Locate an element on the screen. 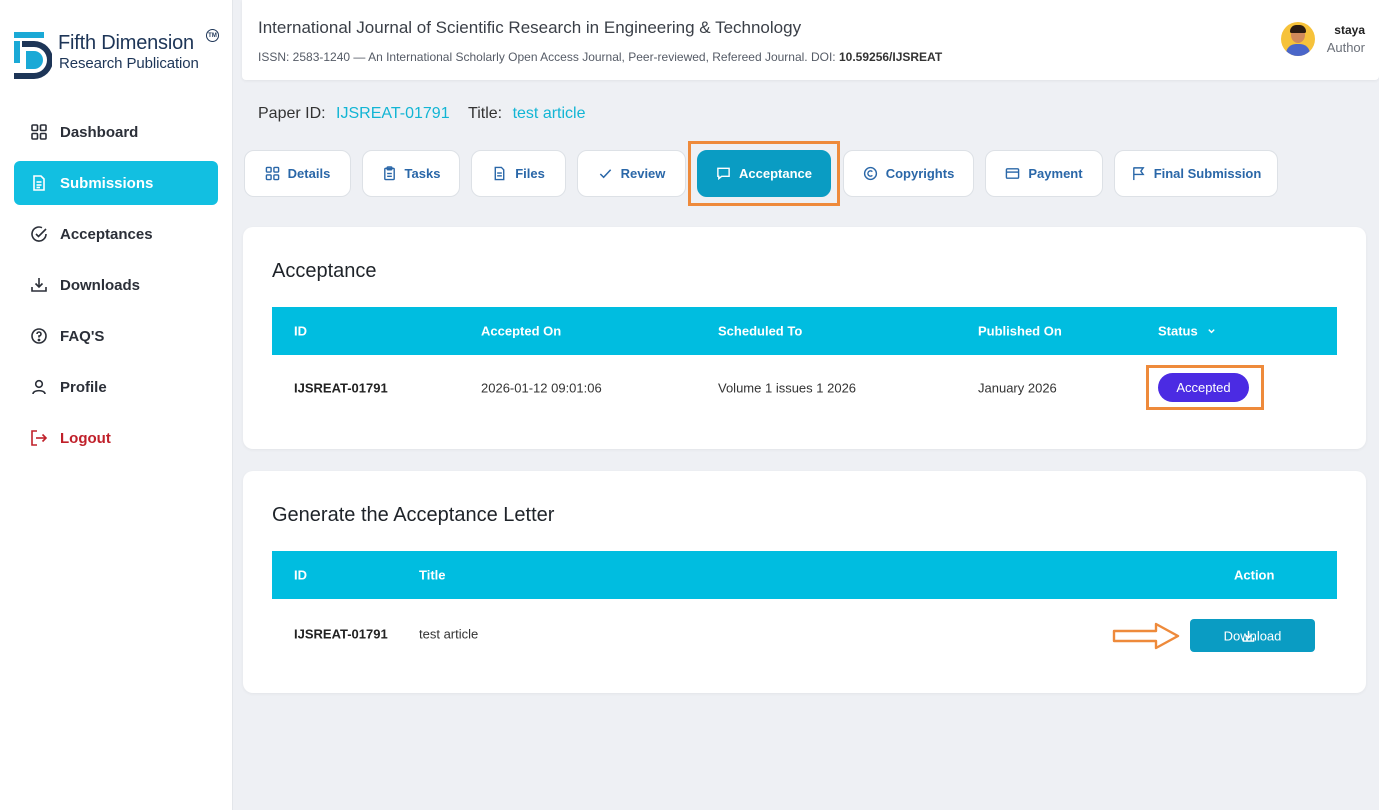 The width and height of the screenshot is (1379, 810). tab-payment: Payment is located at coordinates (1044, 173).